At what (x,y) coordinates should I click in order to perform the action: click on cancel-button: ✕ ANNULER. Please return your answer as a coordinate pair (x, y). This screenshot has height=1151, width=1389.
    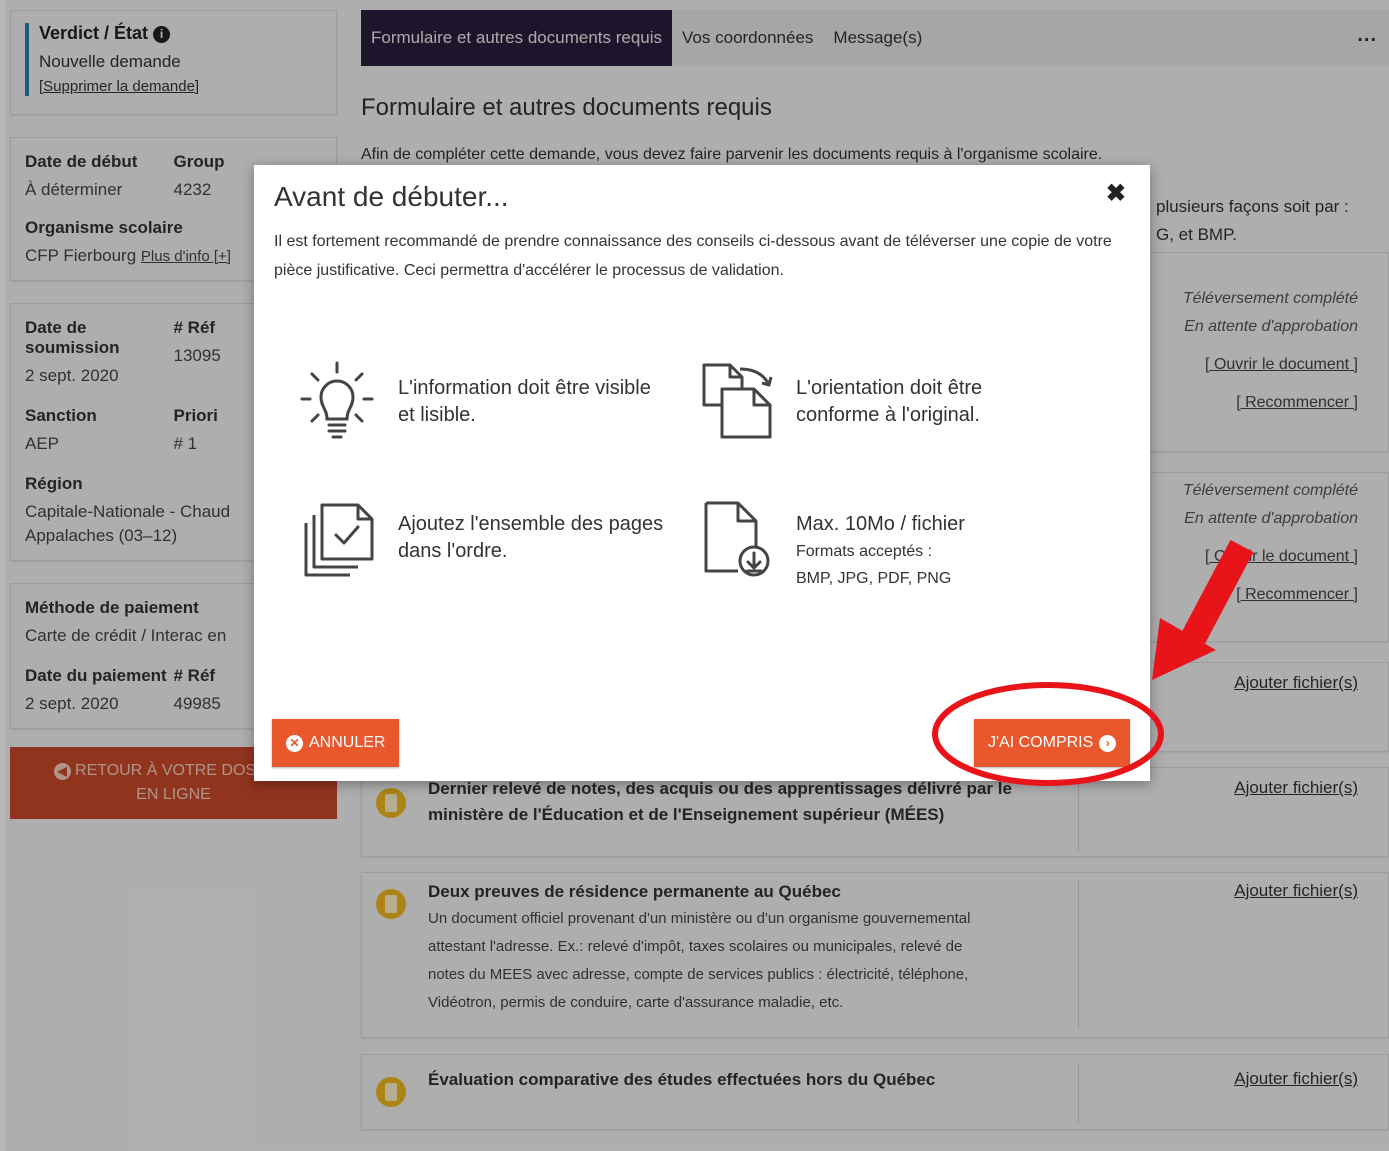
    Looking at the image, I should click on (336, 743).